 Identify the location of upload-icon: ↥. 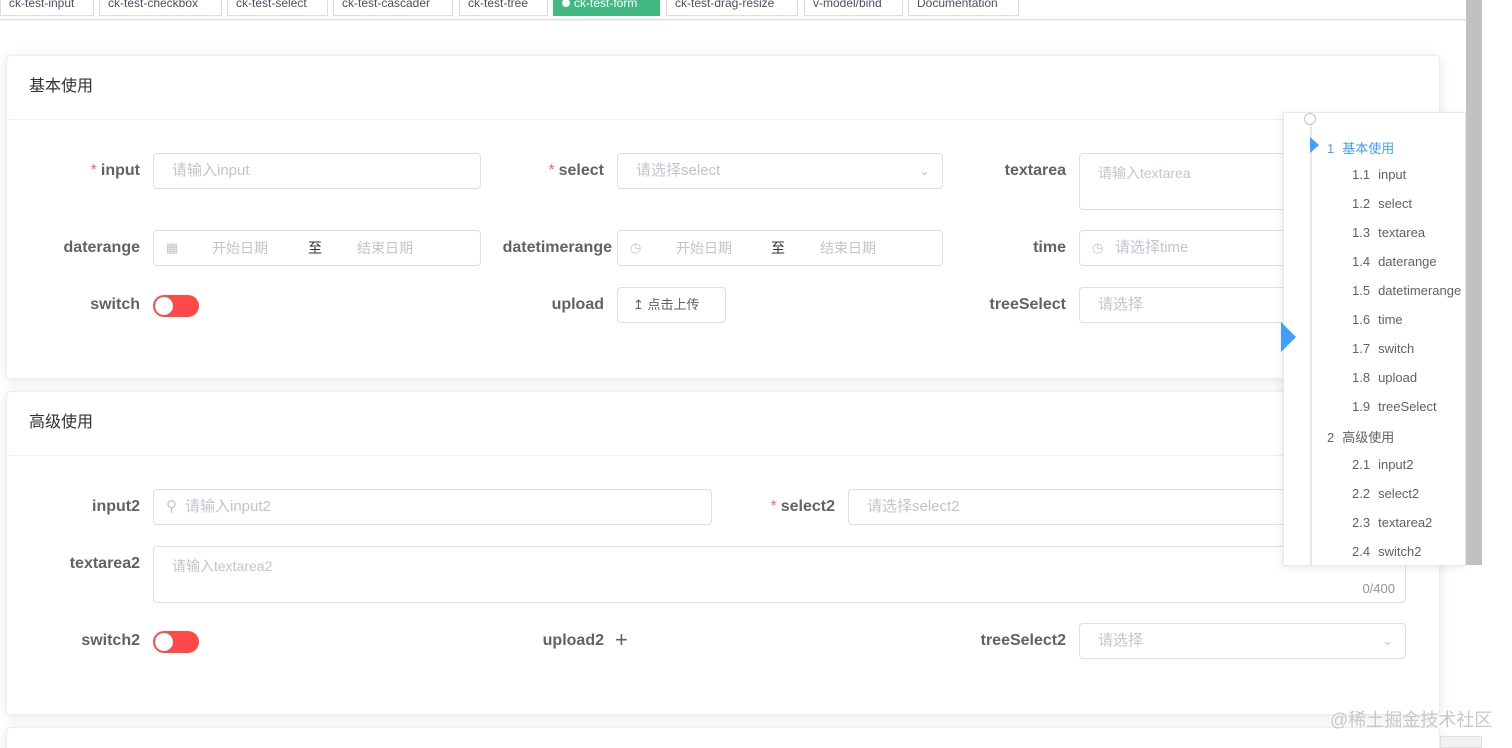
(638, 304).